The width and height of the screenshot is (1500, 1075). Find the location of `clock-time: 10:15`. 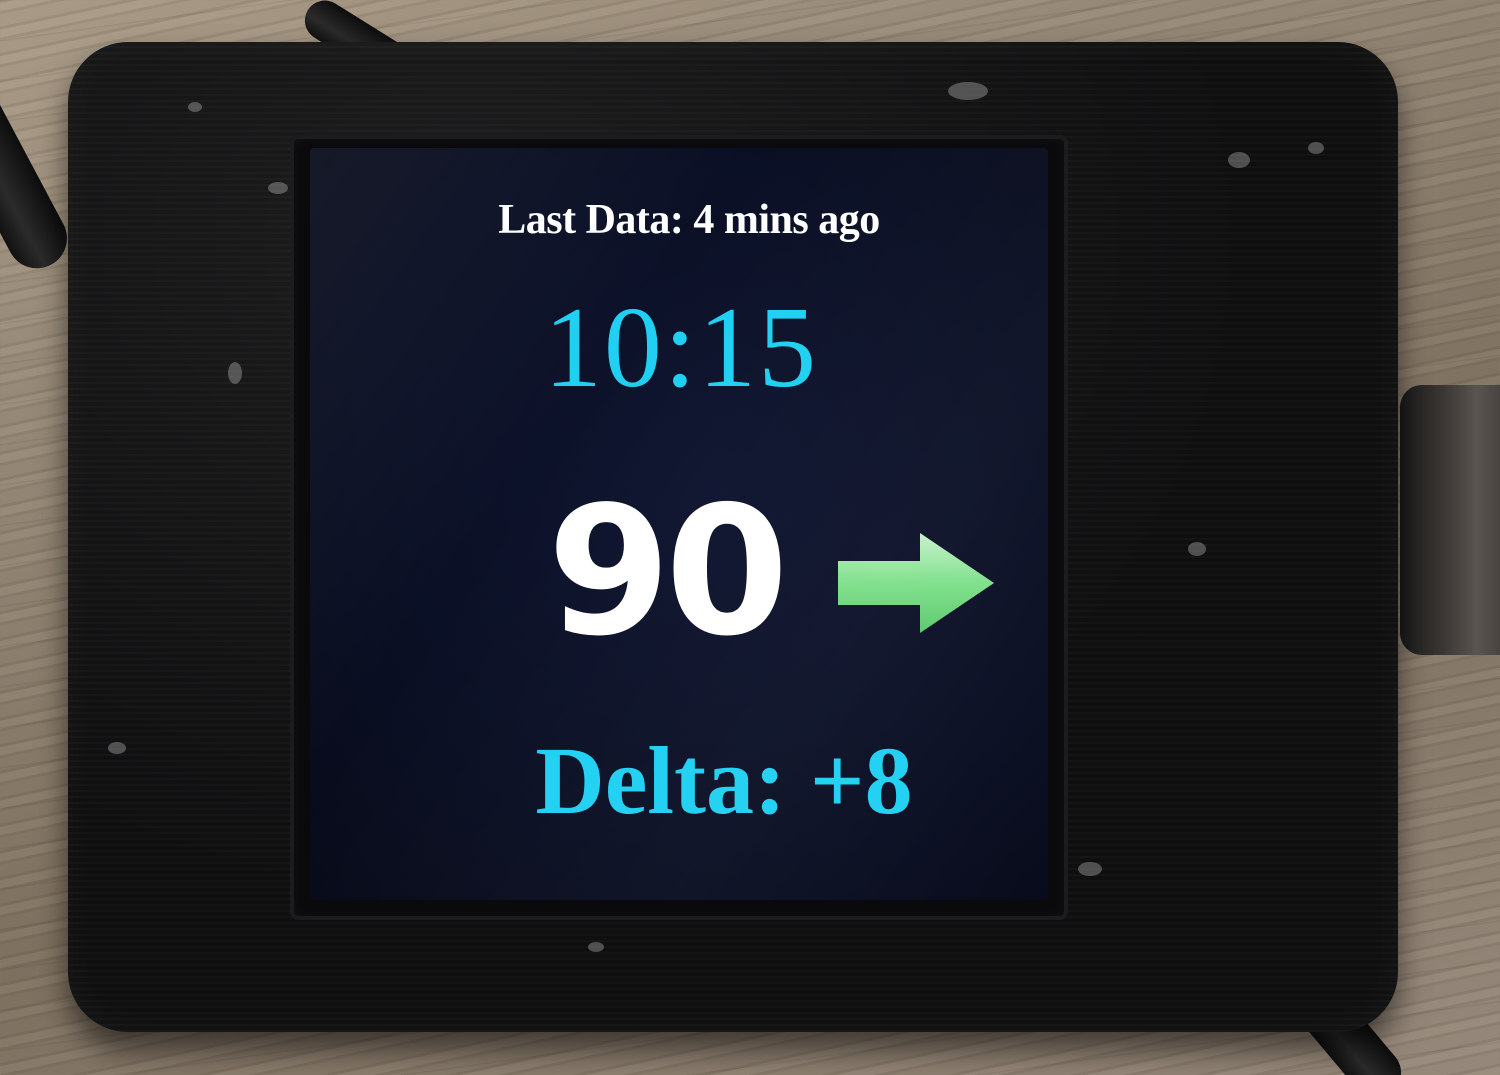

clock-time: 10:15 is located at coordinates (681, 348).